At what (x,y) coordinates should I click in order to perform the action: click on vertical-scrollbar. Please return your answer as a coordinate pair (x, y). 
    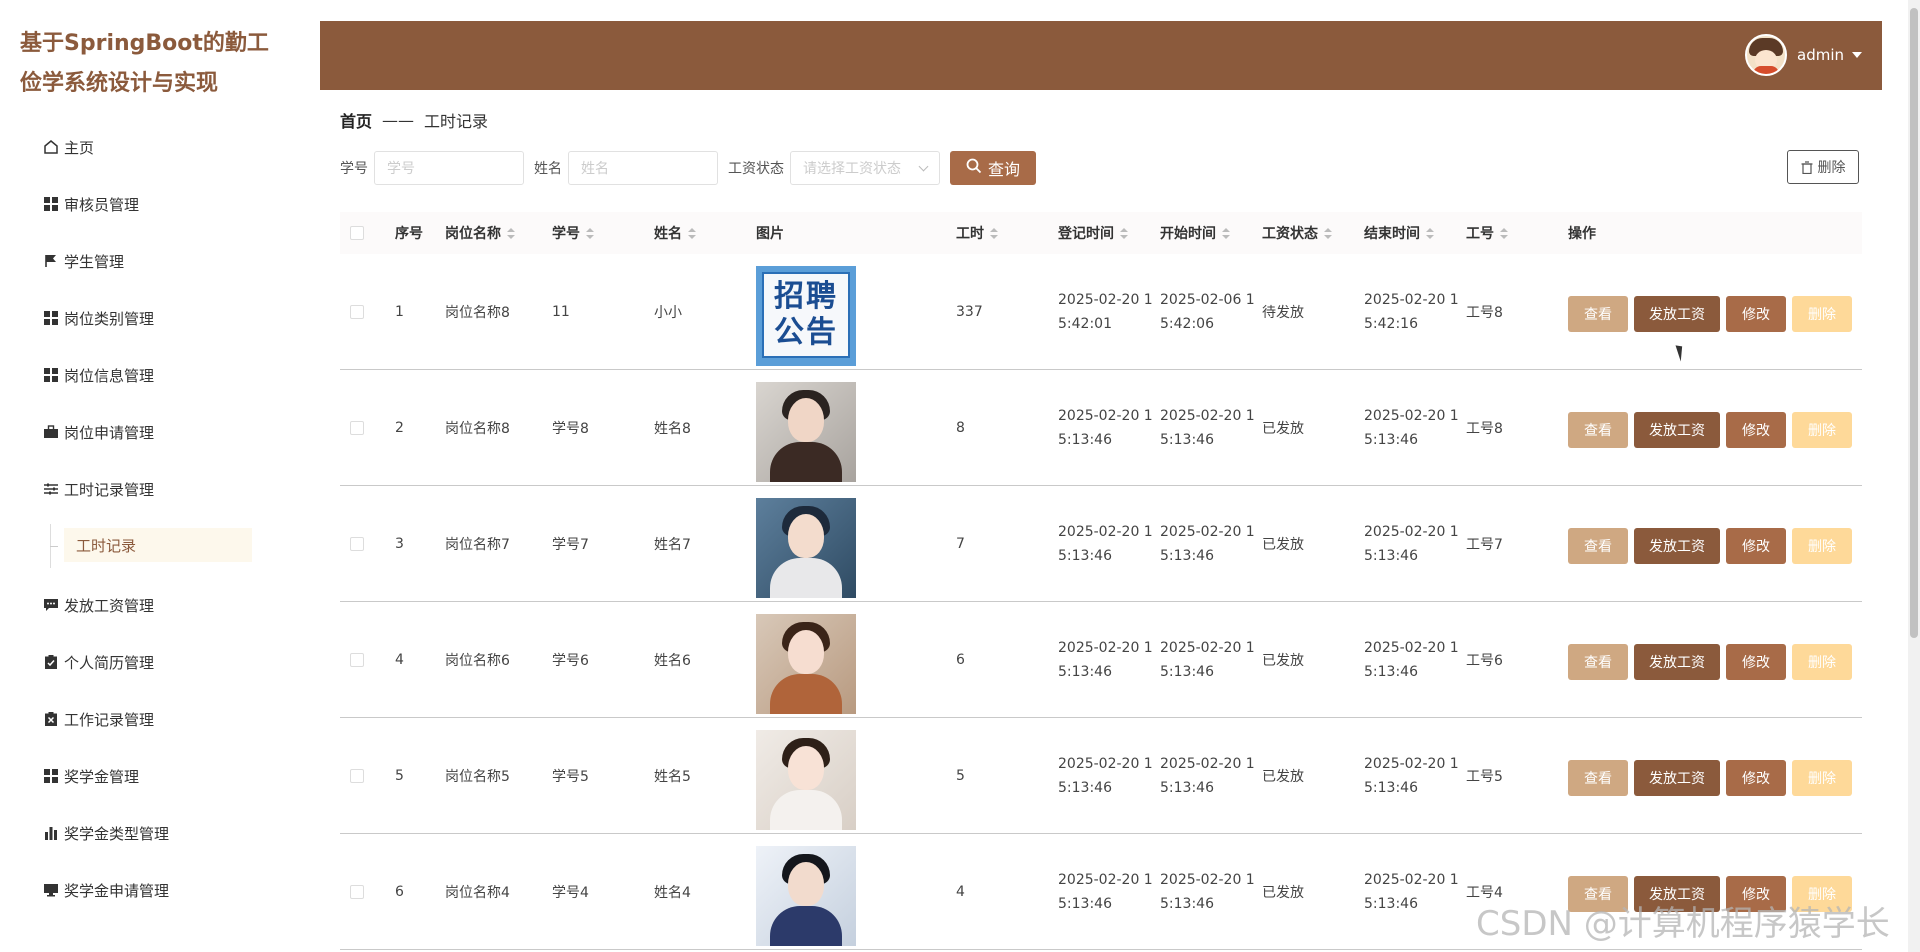
    Looking at the image, I should click on (1914, 476).